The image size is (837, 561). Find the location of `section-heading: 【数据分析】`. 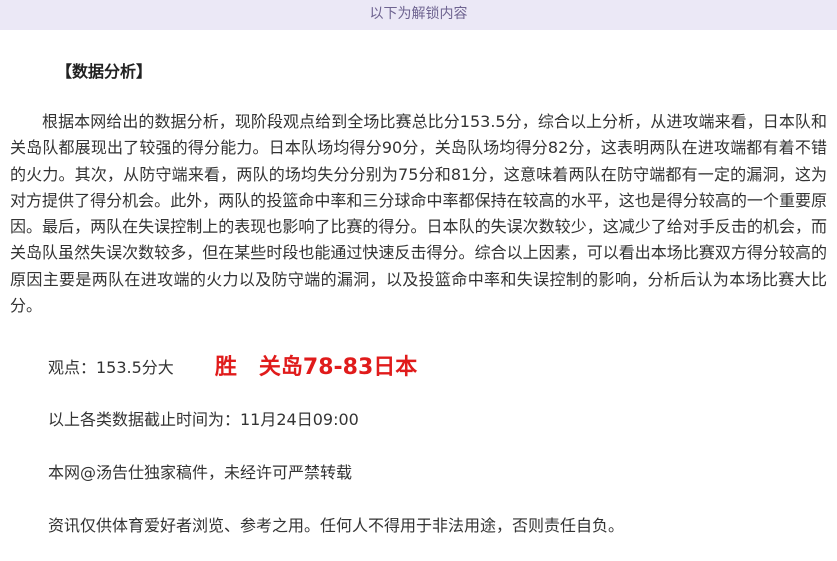

section-heading: 【数据分析】 is located at coordinates (104, 71).